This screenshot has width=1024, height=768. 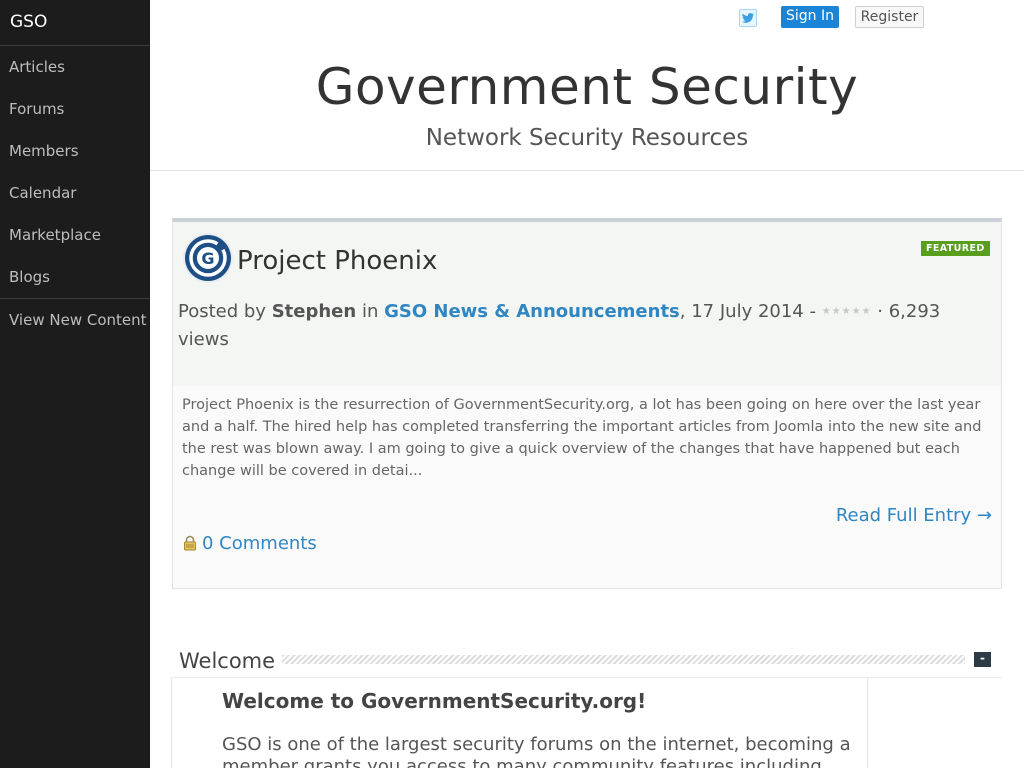 I want to click on site-title: Government Security, so click(x=587, y=87).